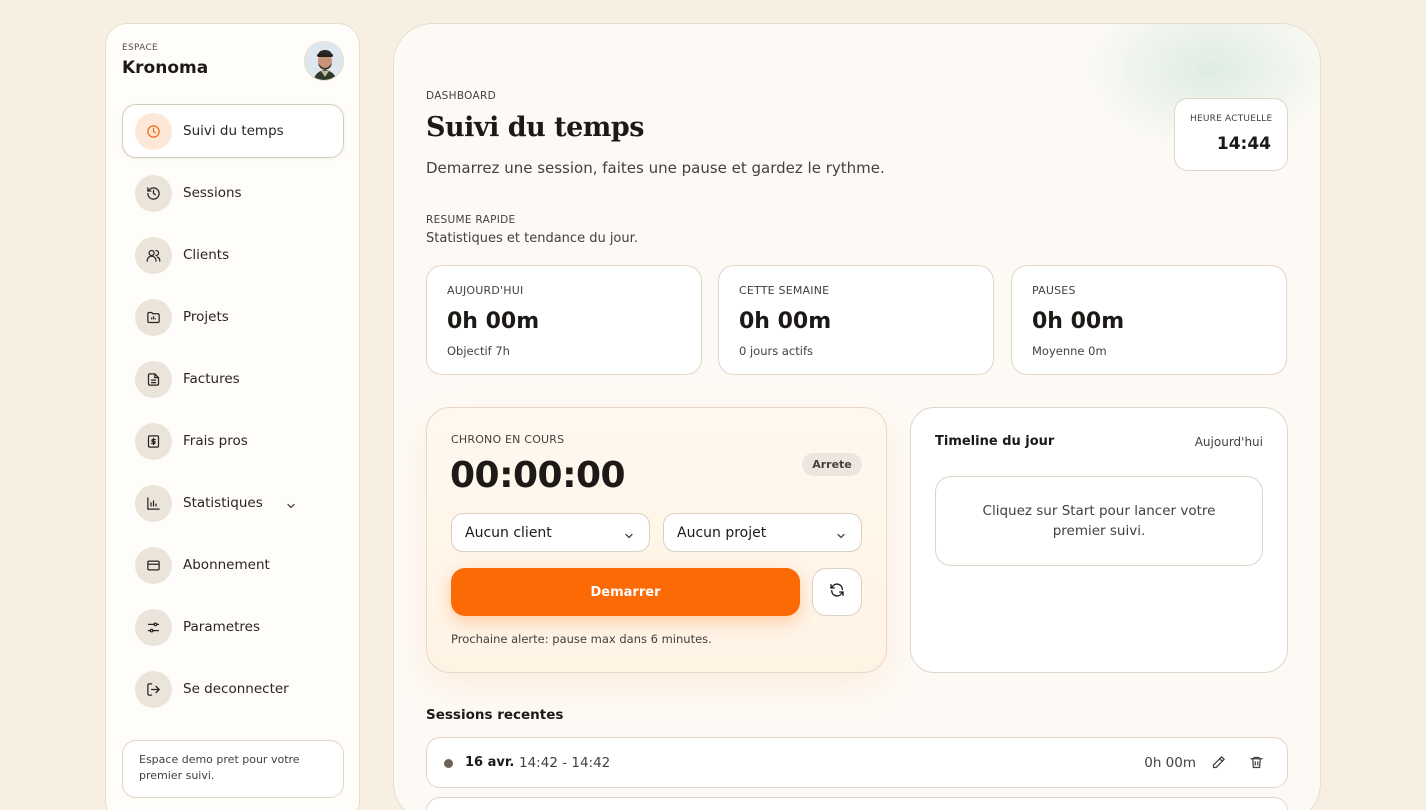 Image resolution: width=1426 pixels, height=810 pixels. I want to click on sidebar-item-frais-pros: Frais pros, so click(233, 441).